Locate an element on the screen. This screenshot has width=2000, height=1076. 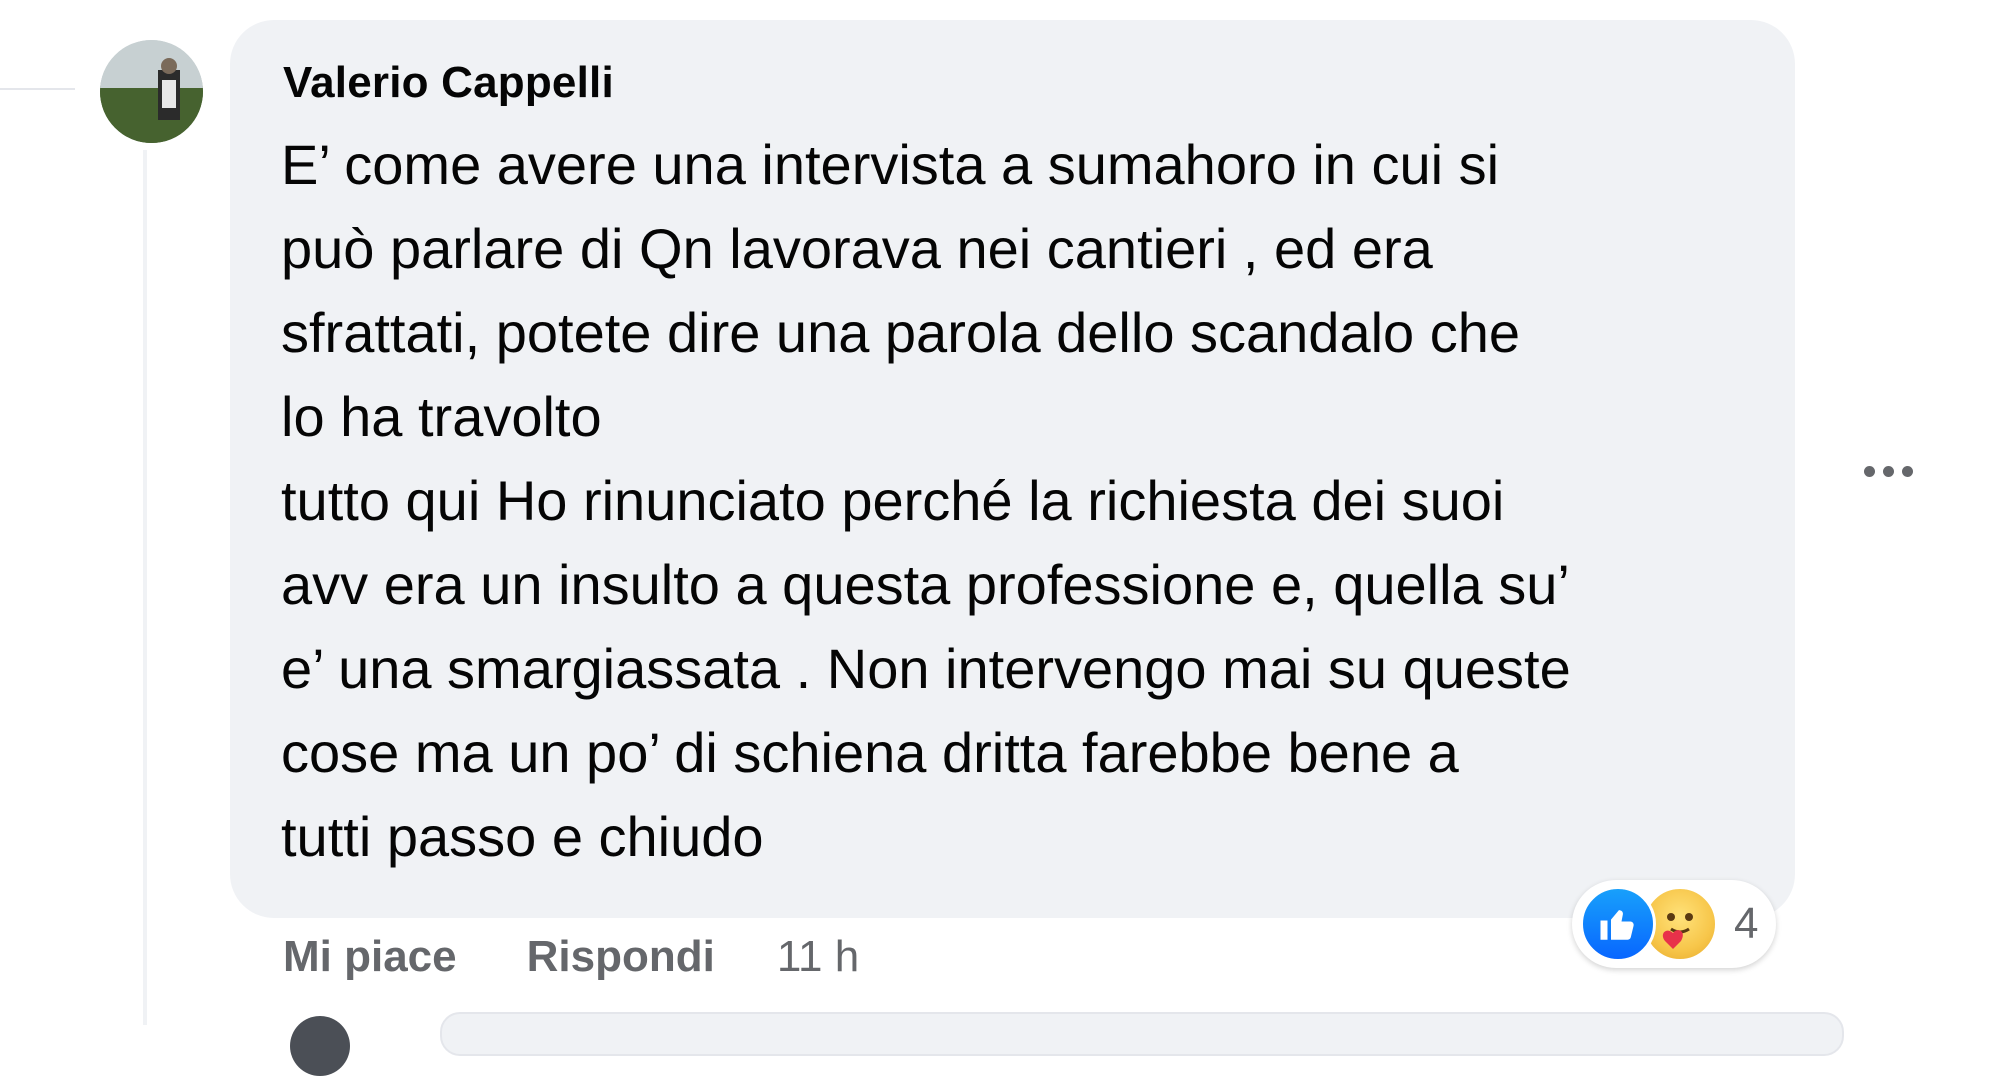
next-comment-avatar is located at coordinates (320, 1046).